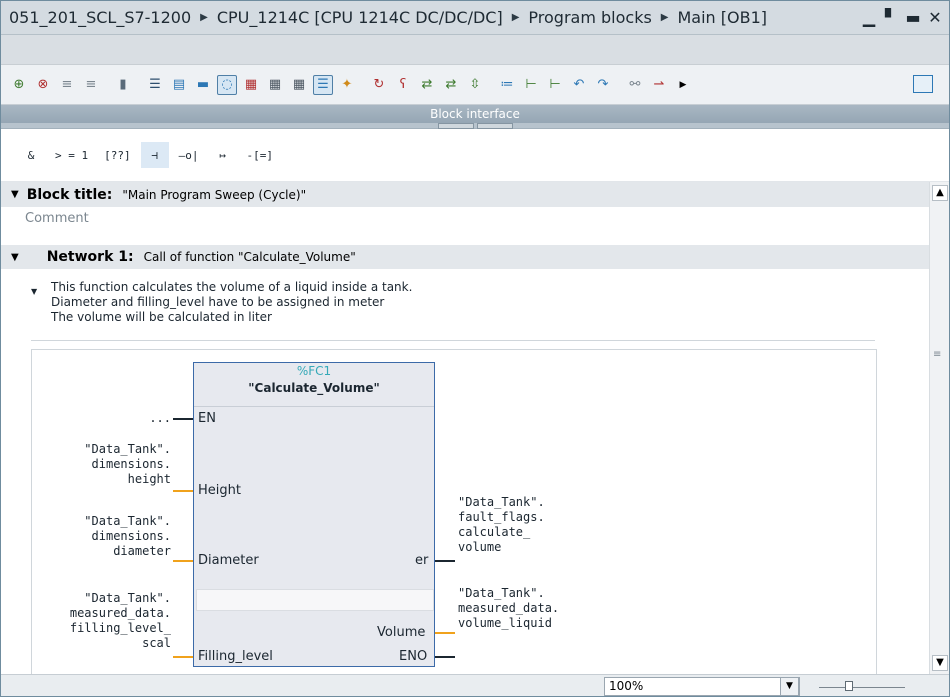 This screenshot has height=697, width=950. What do you see at coordinates (940, 193) in the screenshot?
I see `scroll-up-icon: ▲` at bounding box center [940, 193].